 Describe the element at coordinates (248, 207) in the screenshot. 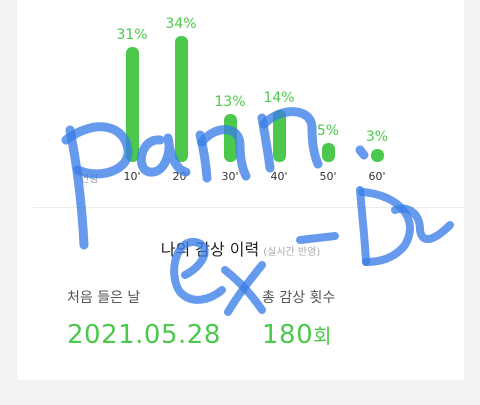

I see `section-divider` at that location.